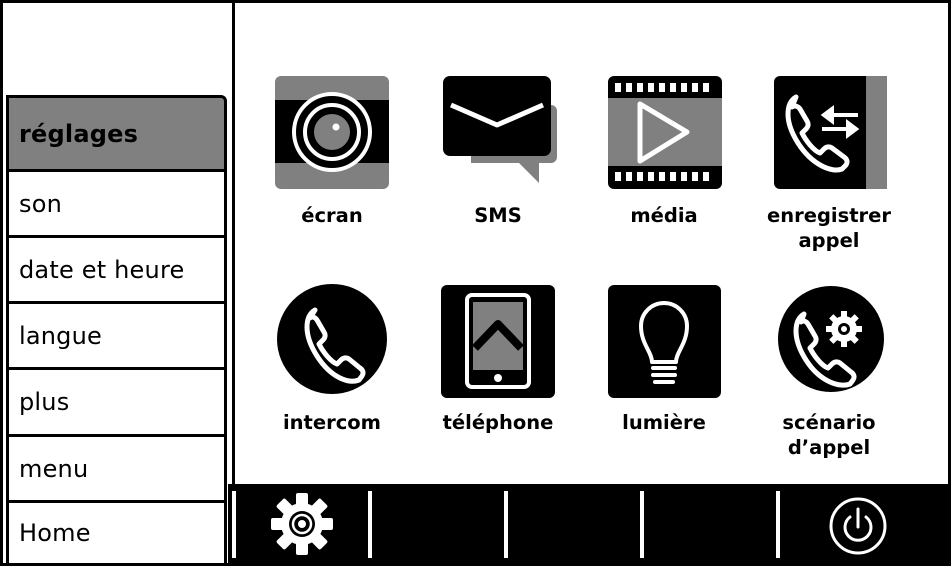 The height and width of the screenshot is (566, 951). I want to click on power-button, so click(858, 526).